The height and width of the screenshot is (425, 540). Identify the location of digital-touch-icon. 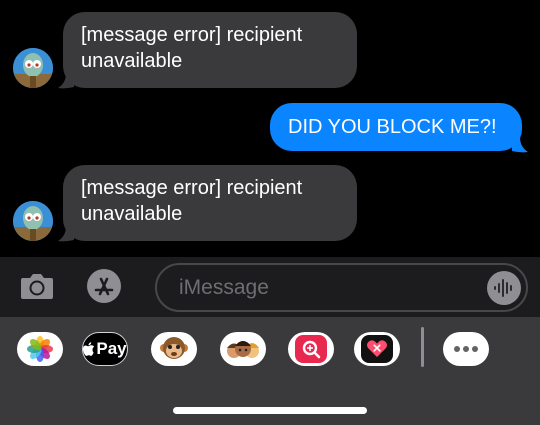
(377, 349).